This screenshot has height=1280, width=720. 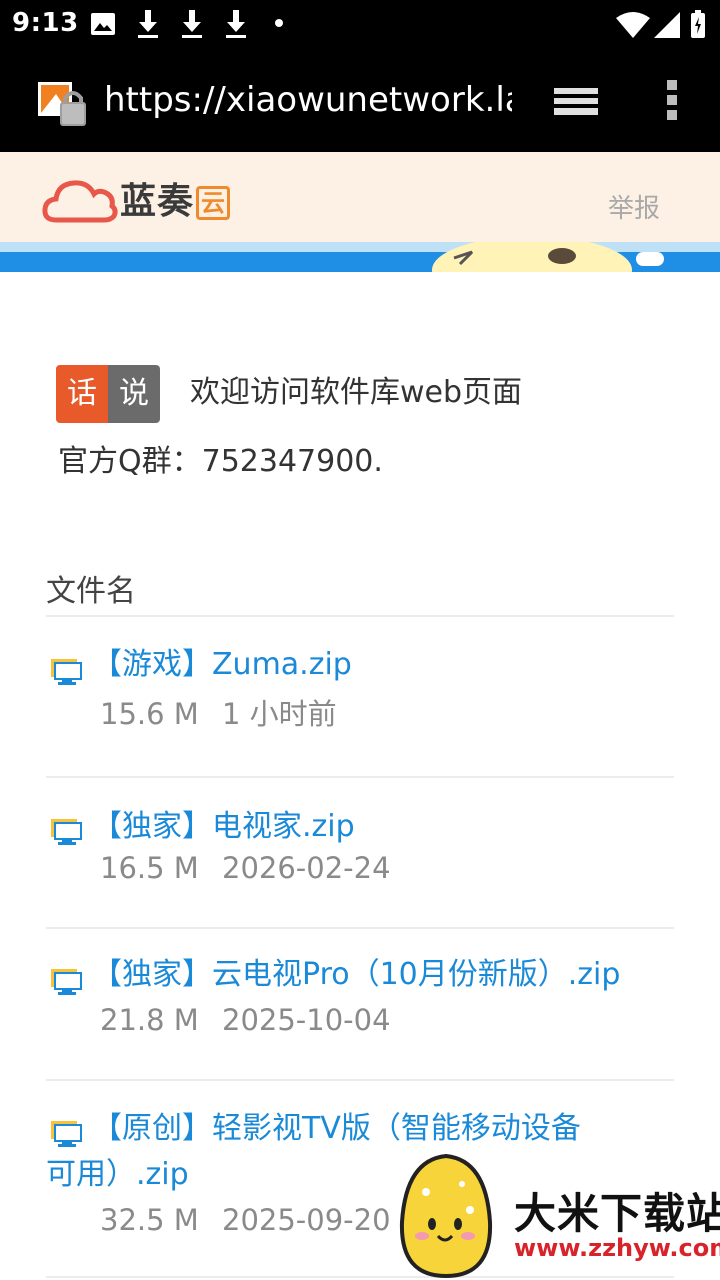 What do you see at coordinates (306, 868) in the screenshot?
I see `file-time: 2026-02-24` at bounding box center [306, 868].